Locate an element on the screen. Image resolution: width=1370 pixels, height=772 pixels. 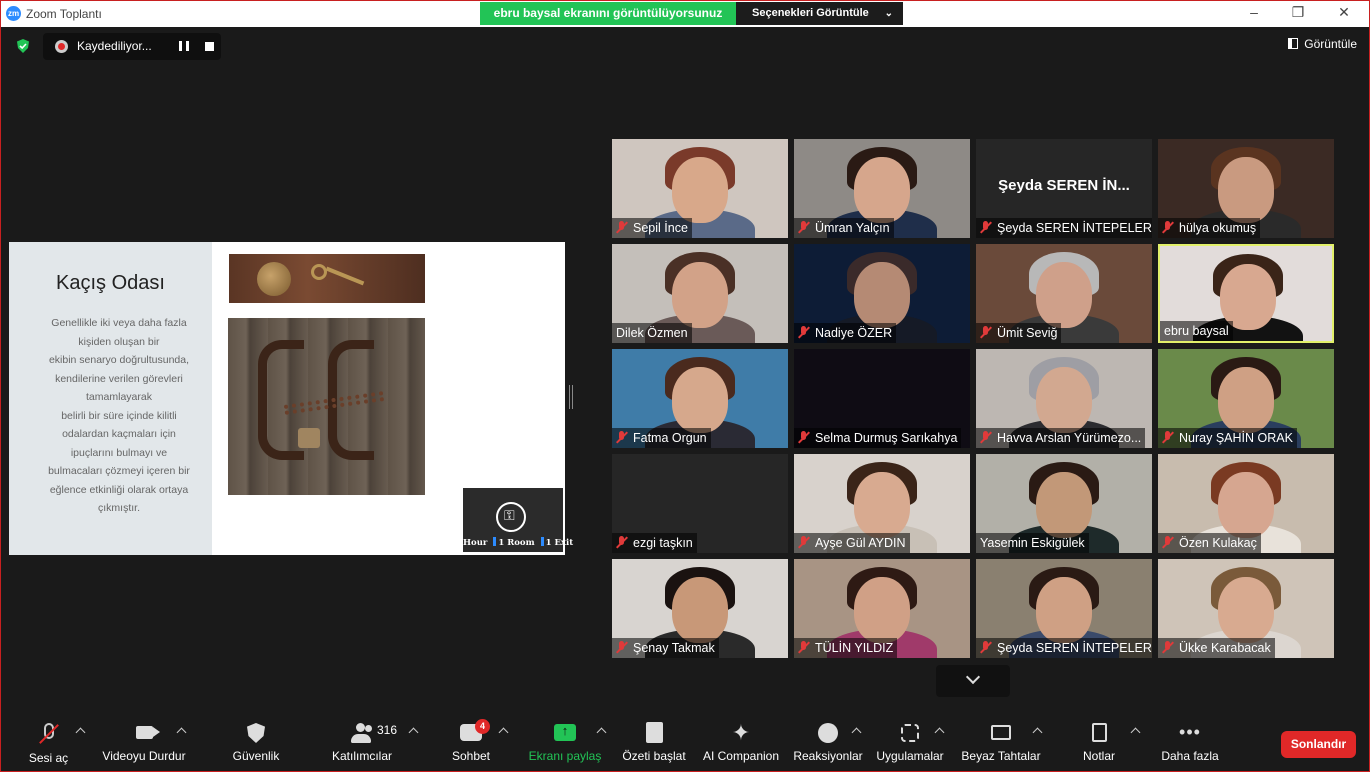
participant-tile: Selma Durmuş Sarıkahya is located at coordinates (882, 398).